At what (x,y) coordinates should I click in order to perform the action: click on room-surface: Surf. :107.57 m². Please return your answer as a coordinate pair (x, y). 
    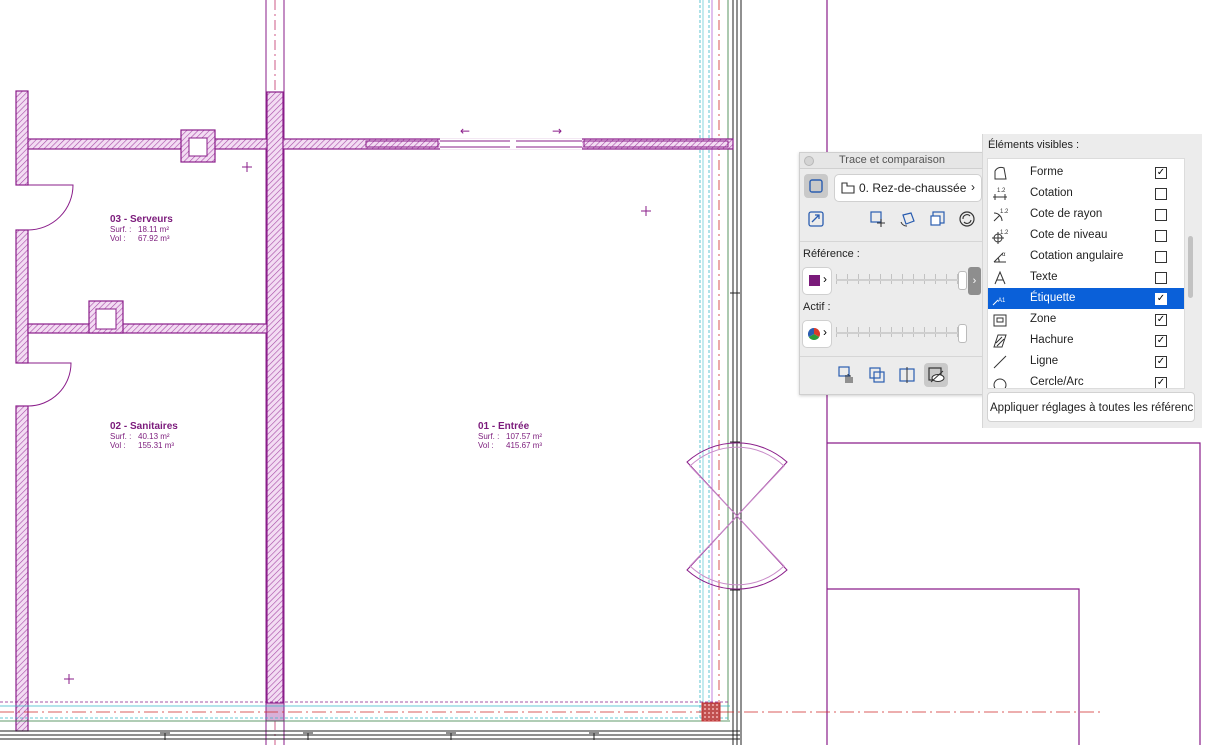
    Looking at the image, I should click on (510, 436).